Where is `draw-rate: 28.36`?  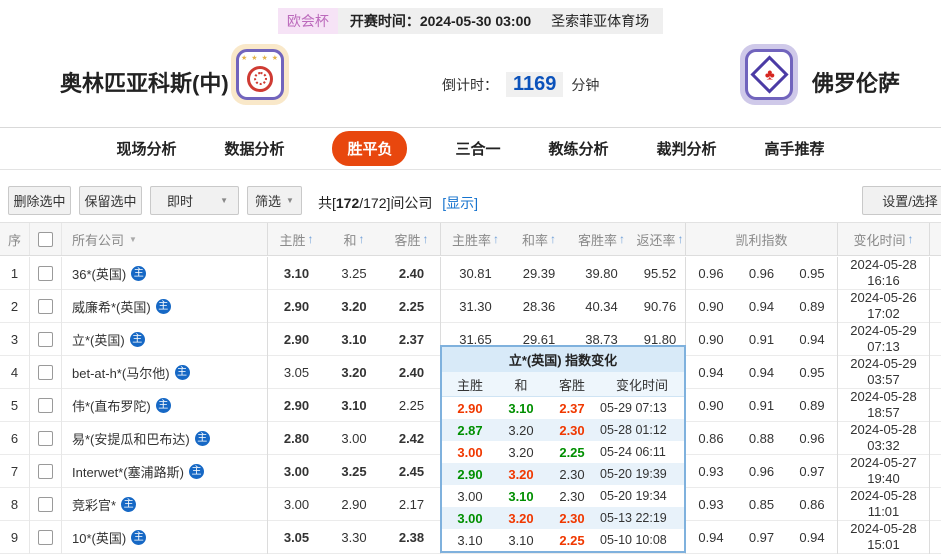 draw-rate: 28.36 is located at coordinates (539, 306).